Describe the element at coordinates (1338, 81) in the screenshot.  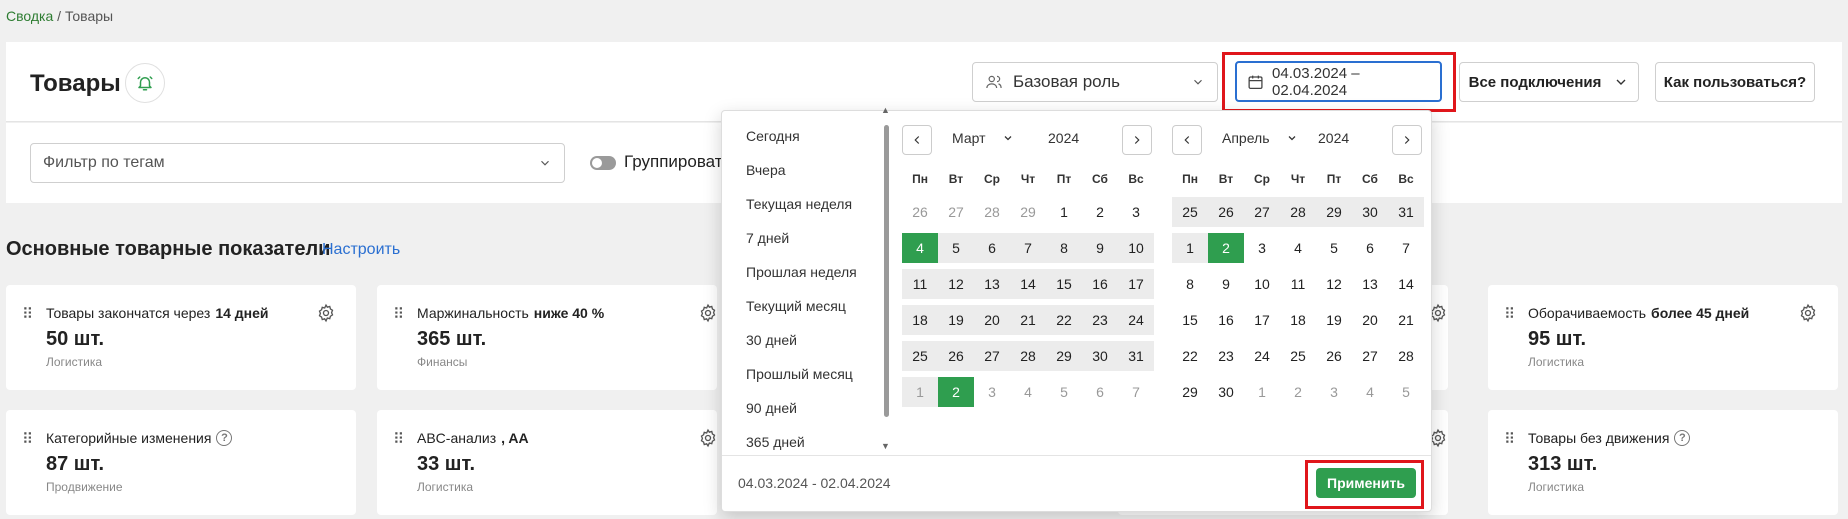
I see `date-range-input: 04.03.2024 – 02.04.2024` at that location.